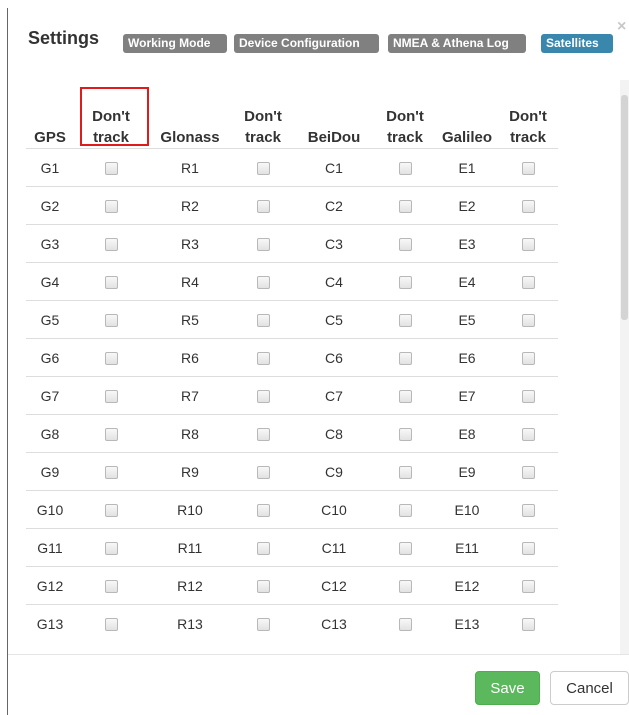  What do you see at coordinates (589, 688) in the screenshot?
I see `cancel-button: Cancel` at bounding box center [589, 688].